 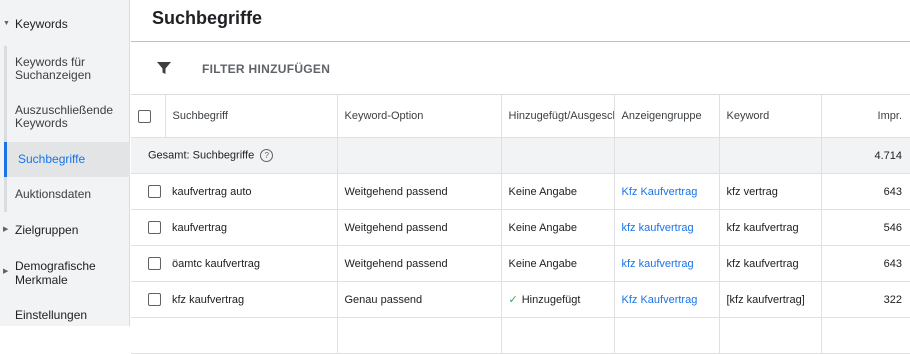 I want to click on sidebar-item-label: Auszuschließende Keywords, so click(x=64, y=116).